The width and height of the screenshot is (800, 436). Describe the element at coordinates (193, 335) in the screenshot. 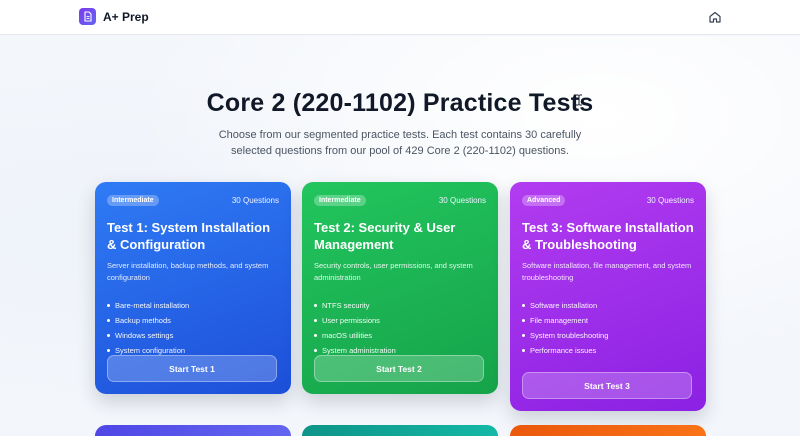

I see `topic-item: Windows settings` at that location.